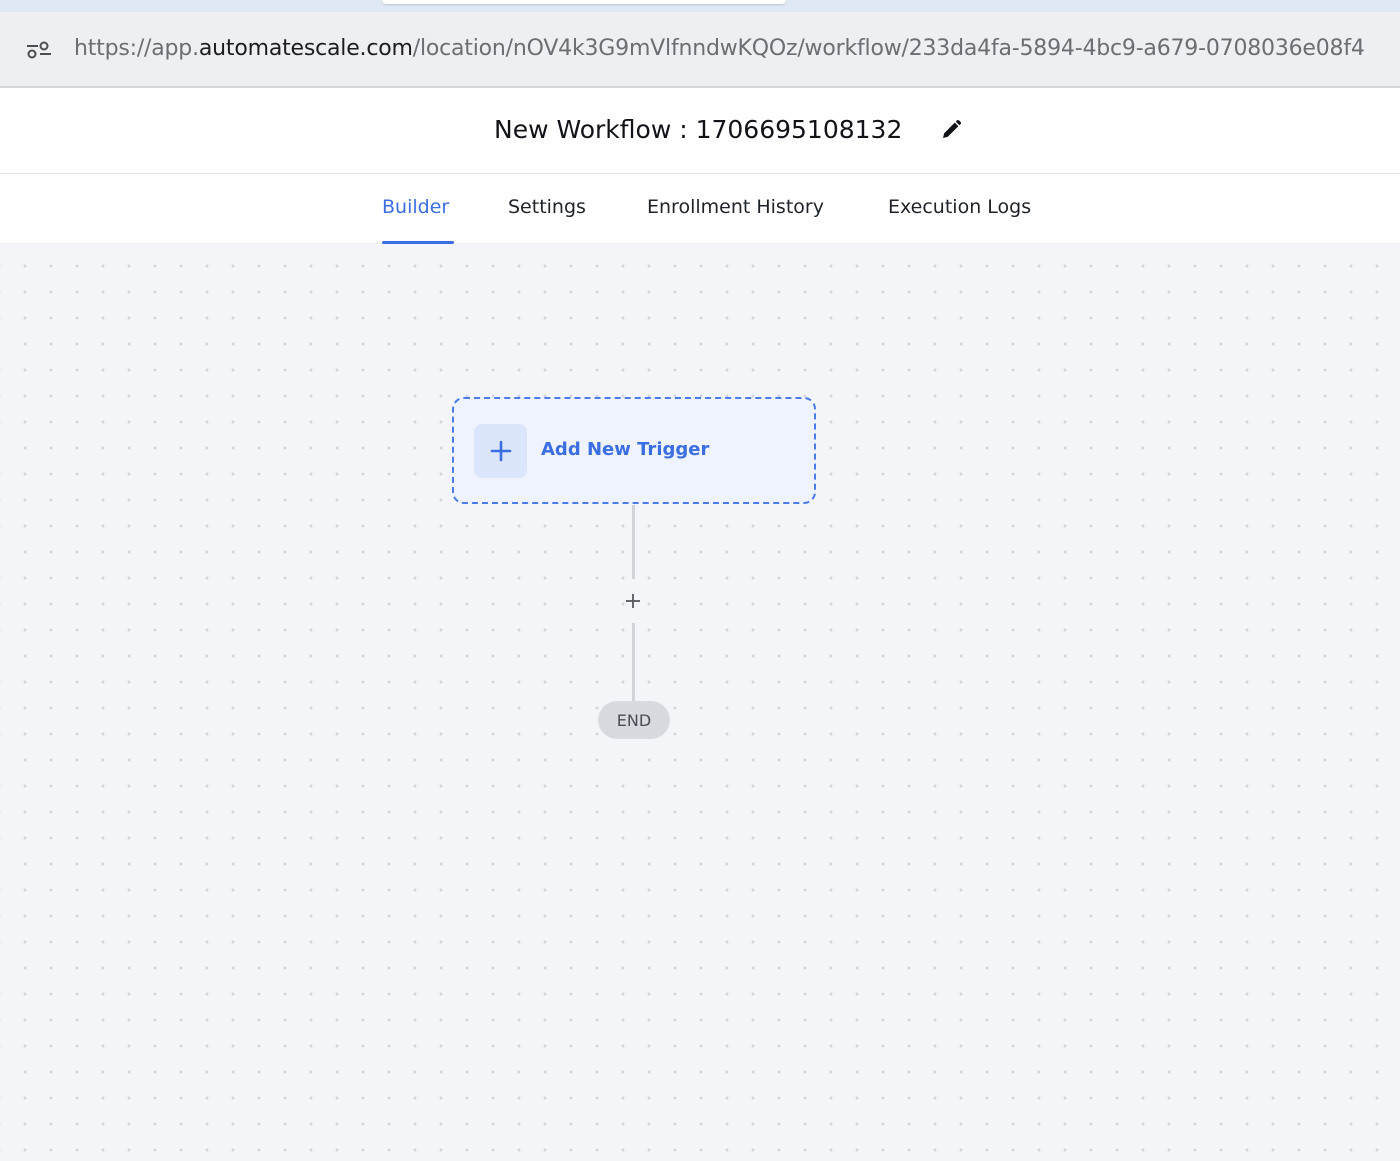 This screenshot has height=1161, width=1400. I want to click on tab-execution-logs: Execution Logs, so click(959, 220).